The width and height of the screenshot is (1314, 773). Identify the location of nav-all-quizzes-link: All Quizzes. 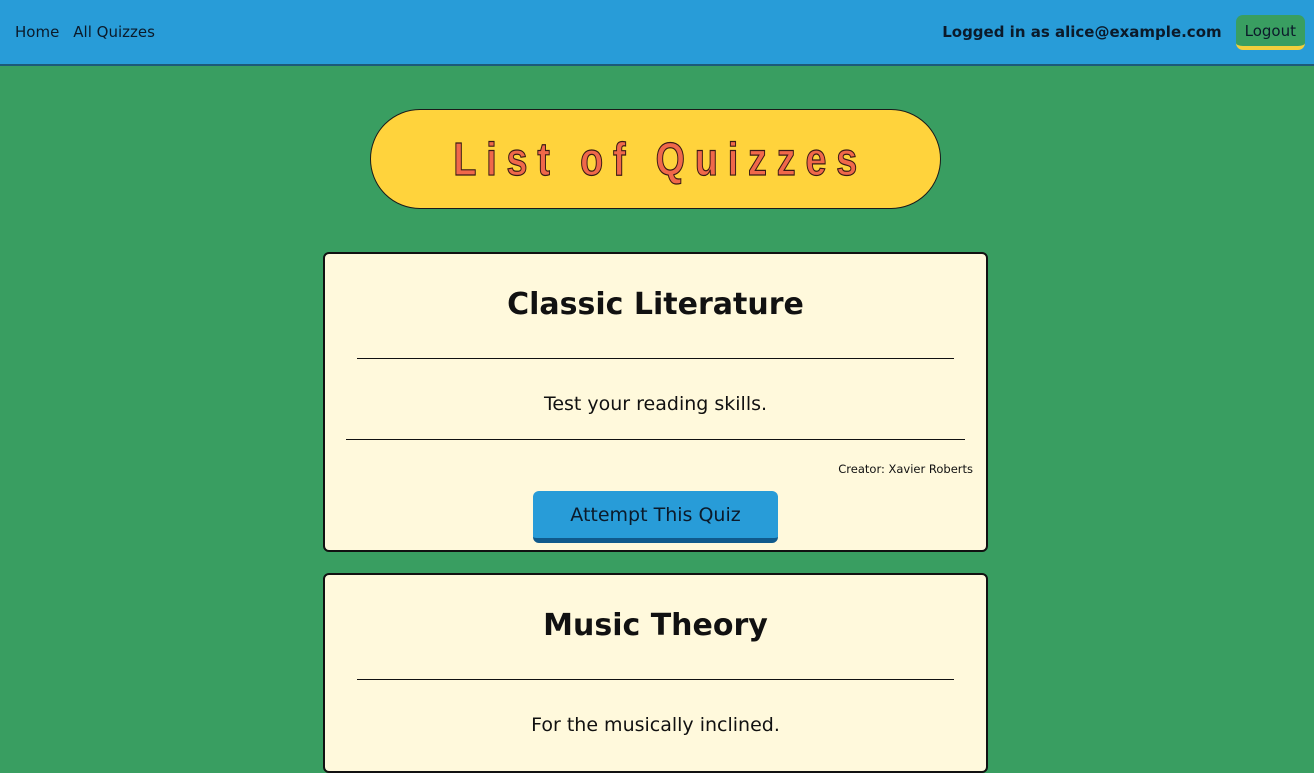
(114, 32).